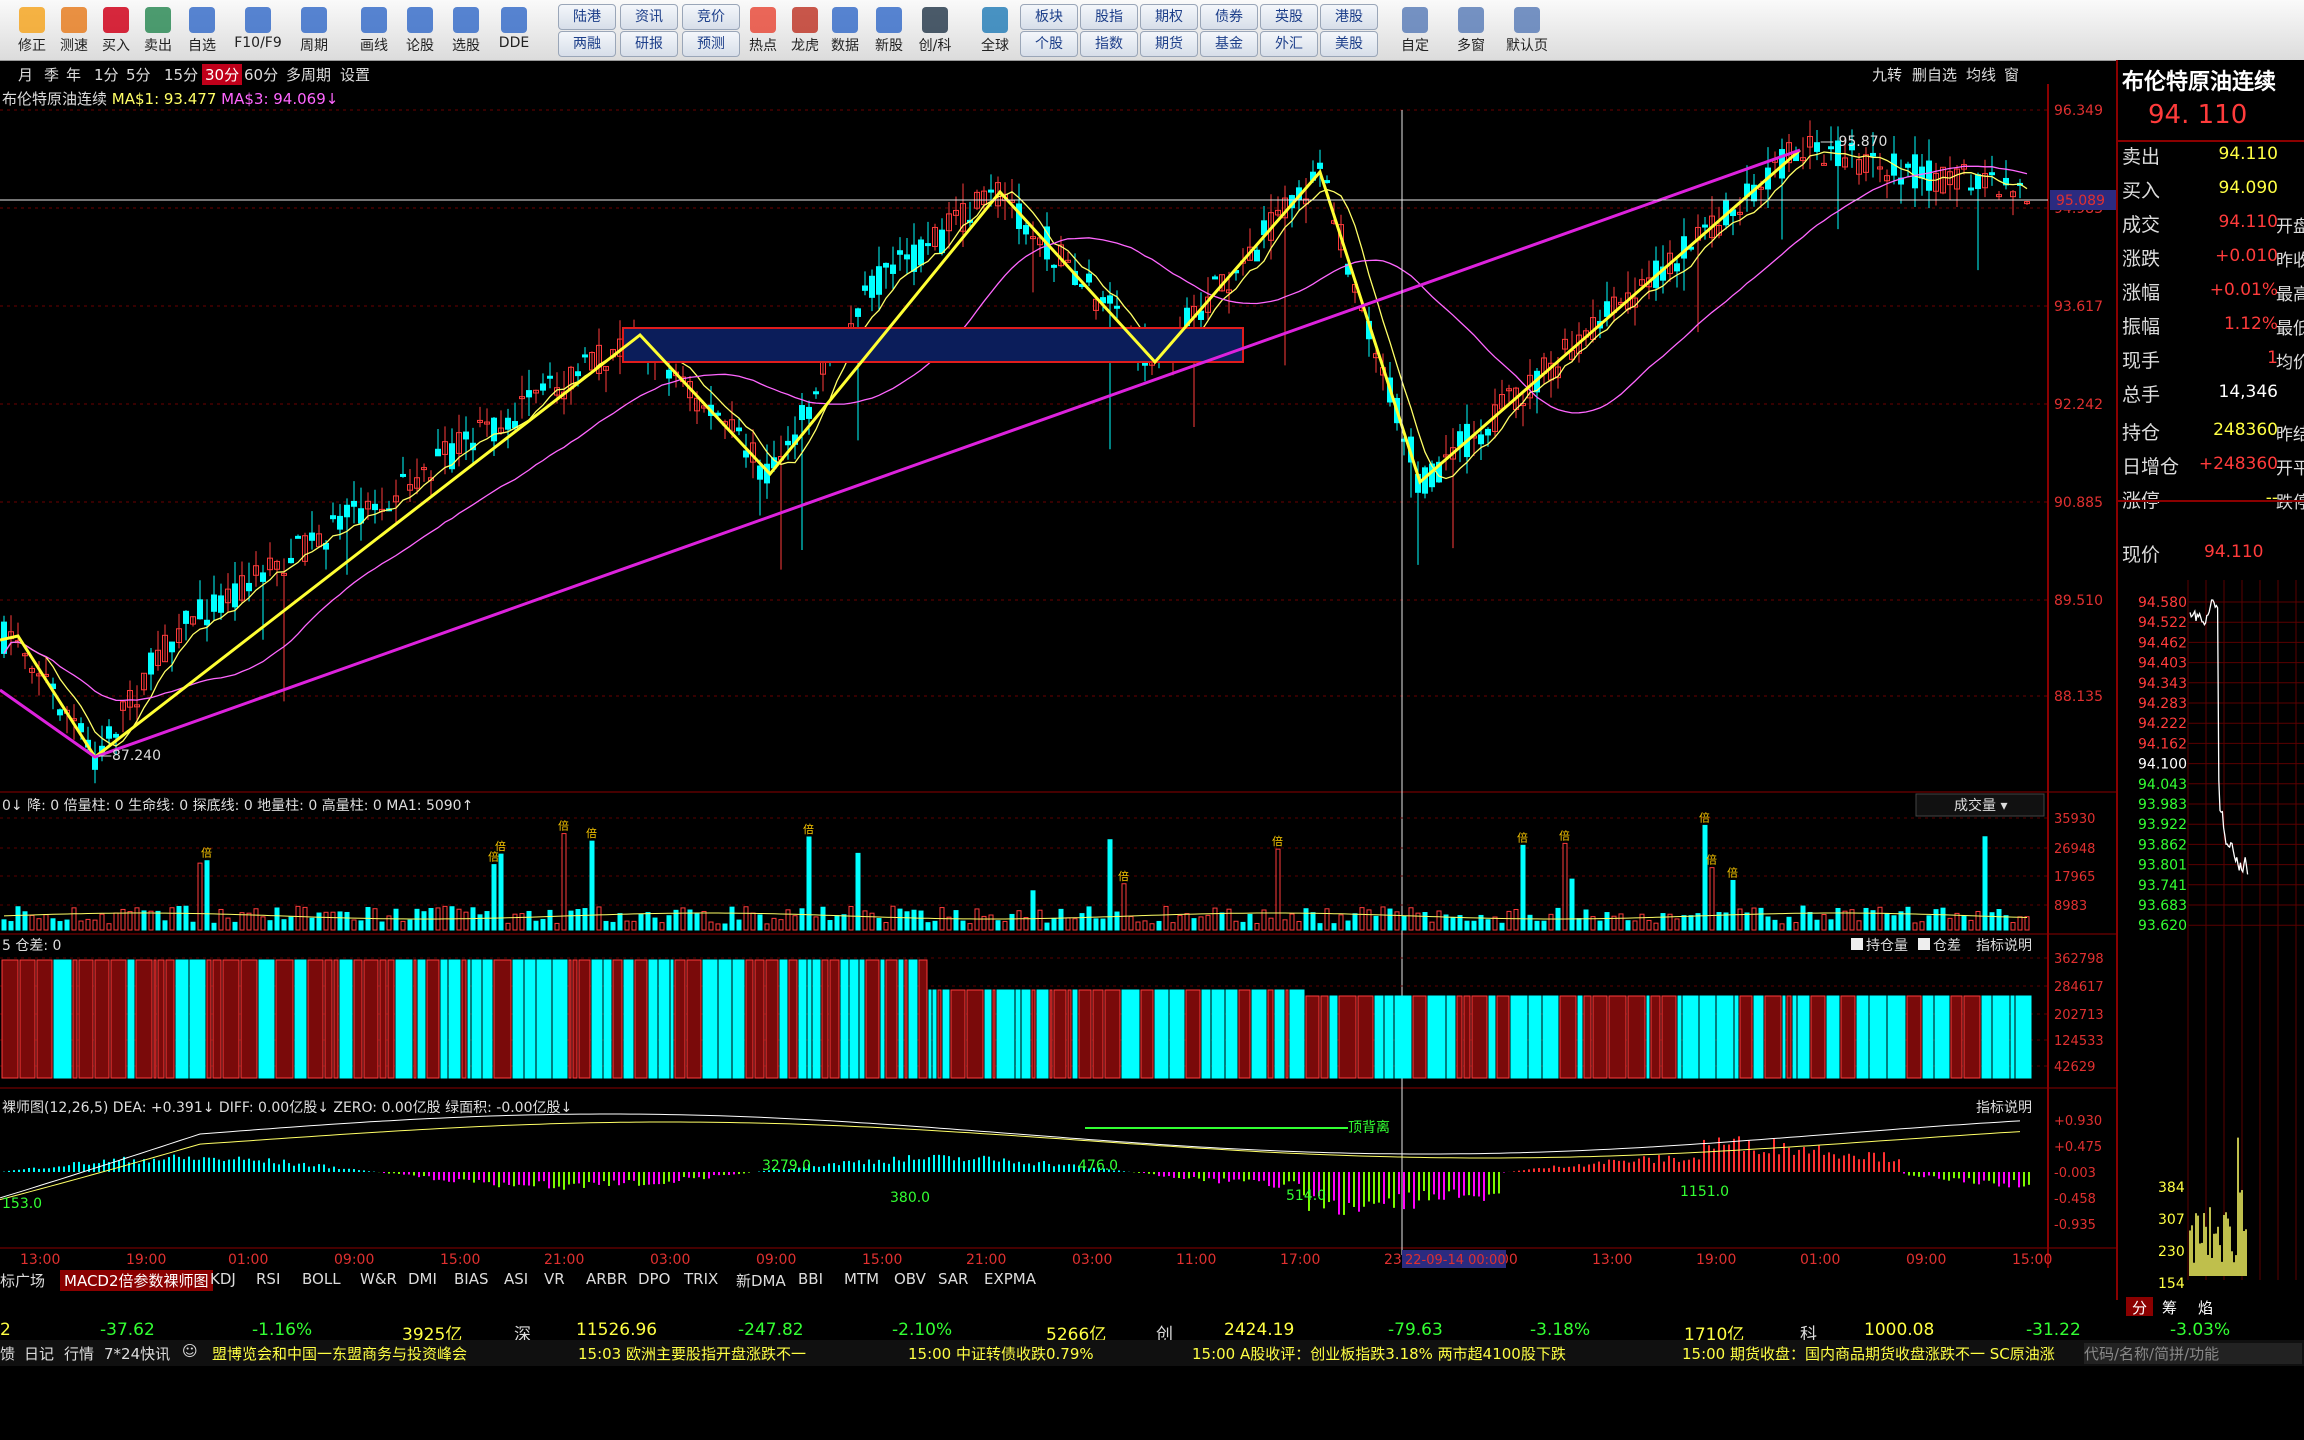 The height and width of the screenshot is (1440, 2304). I want to click on news-link: 行情, so click(79, 1353).